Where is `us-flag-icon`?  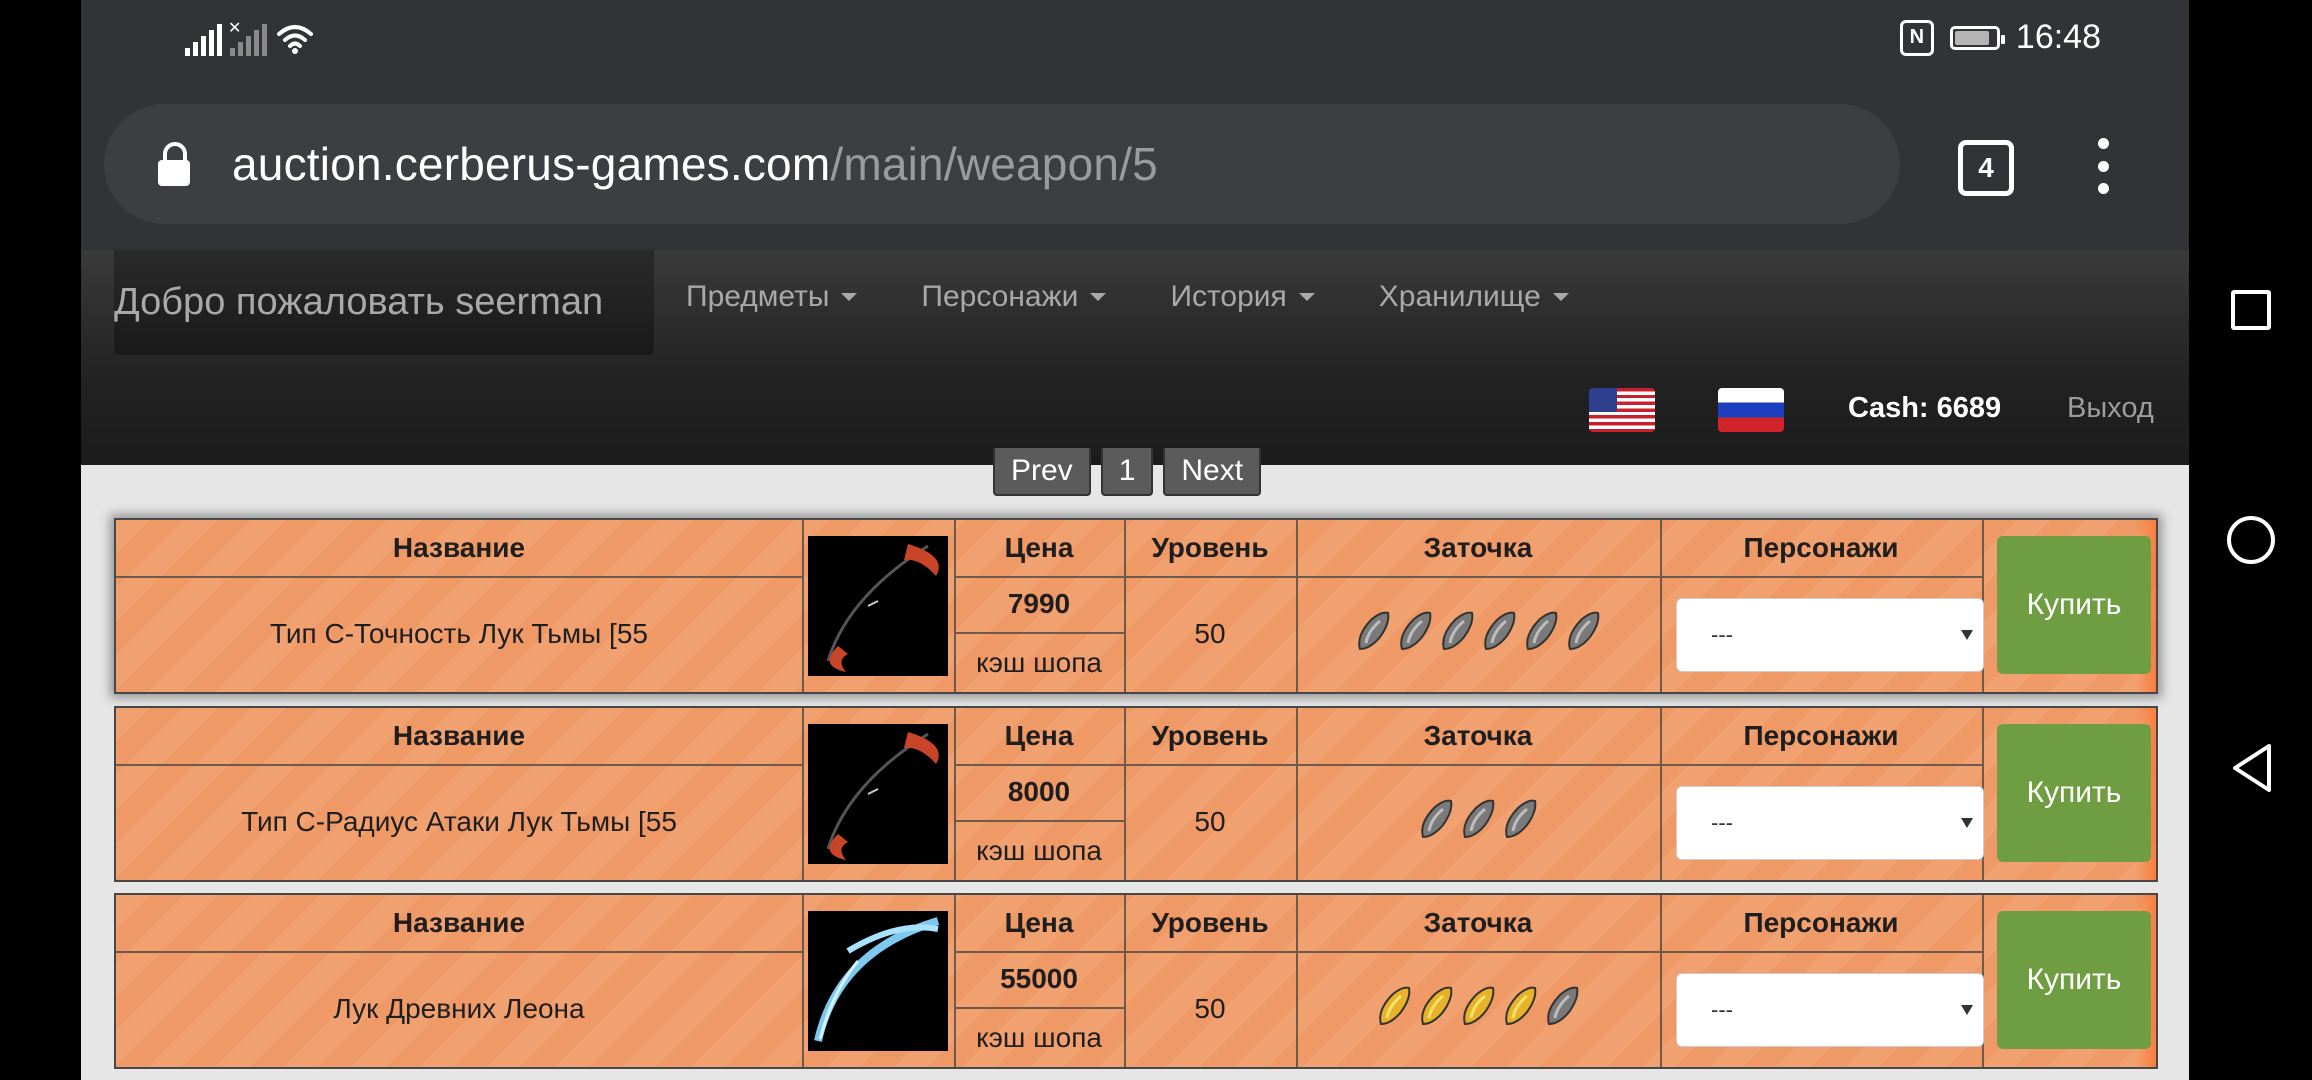
us-flag-icon is located at coordinates (1622, 410).